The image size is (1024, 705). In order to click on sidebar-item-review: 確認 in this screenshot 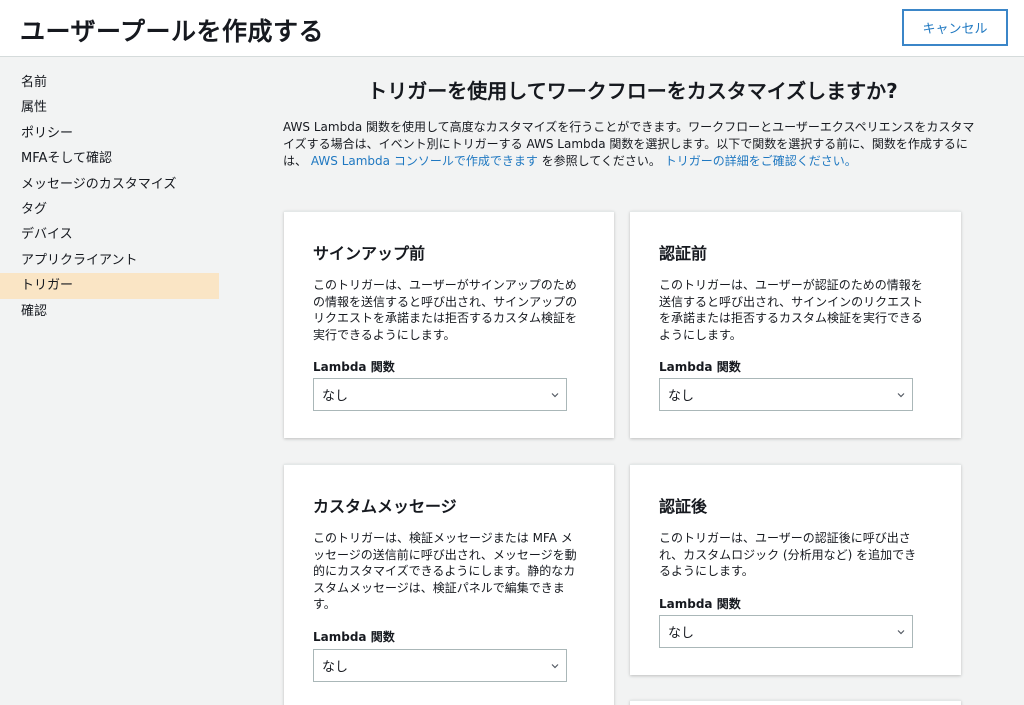, I will do `click(109, 311)`.